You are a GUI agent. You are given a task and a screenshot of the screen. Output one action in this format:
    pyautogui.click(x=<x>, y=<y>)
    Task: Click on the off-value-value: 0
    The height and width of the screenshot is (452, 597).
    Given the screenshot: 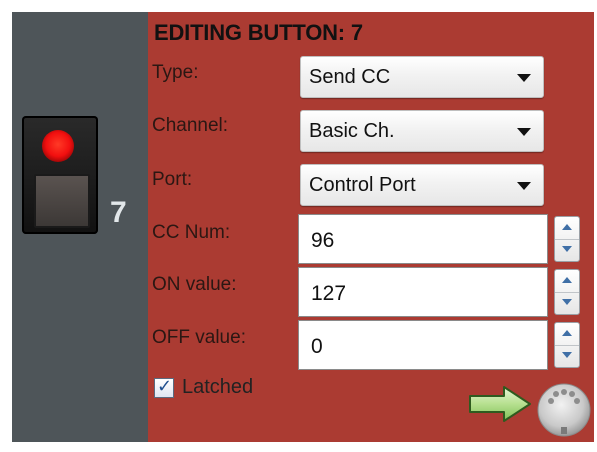 What is the action you would take?
    pyautogui.click(x=317, y=346)
    